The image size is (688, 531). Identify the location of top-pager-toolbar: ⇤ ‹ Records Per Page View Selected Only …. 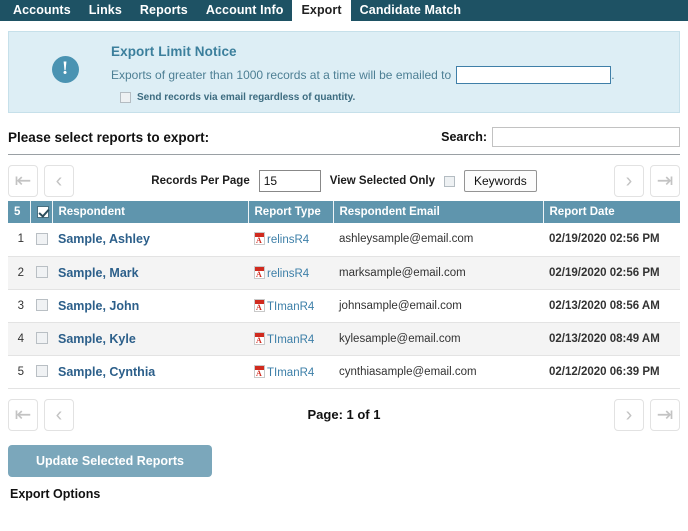
(344, 181).